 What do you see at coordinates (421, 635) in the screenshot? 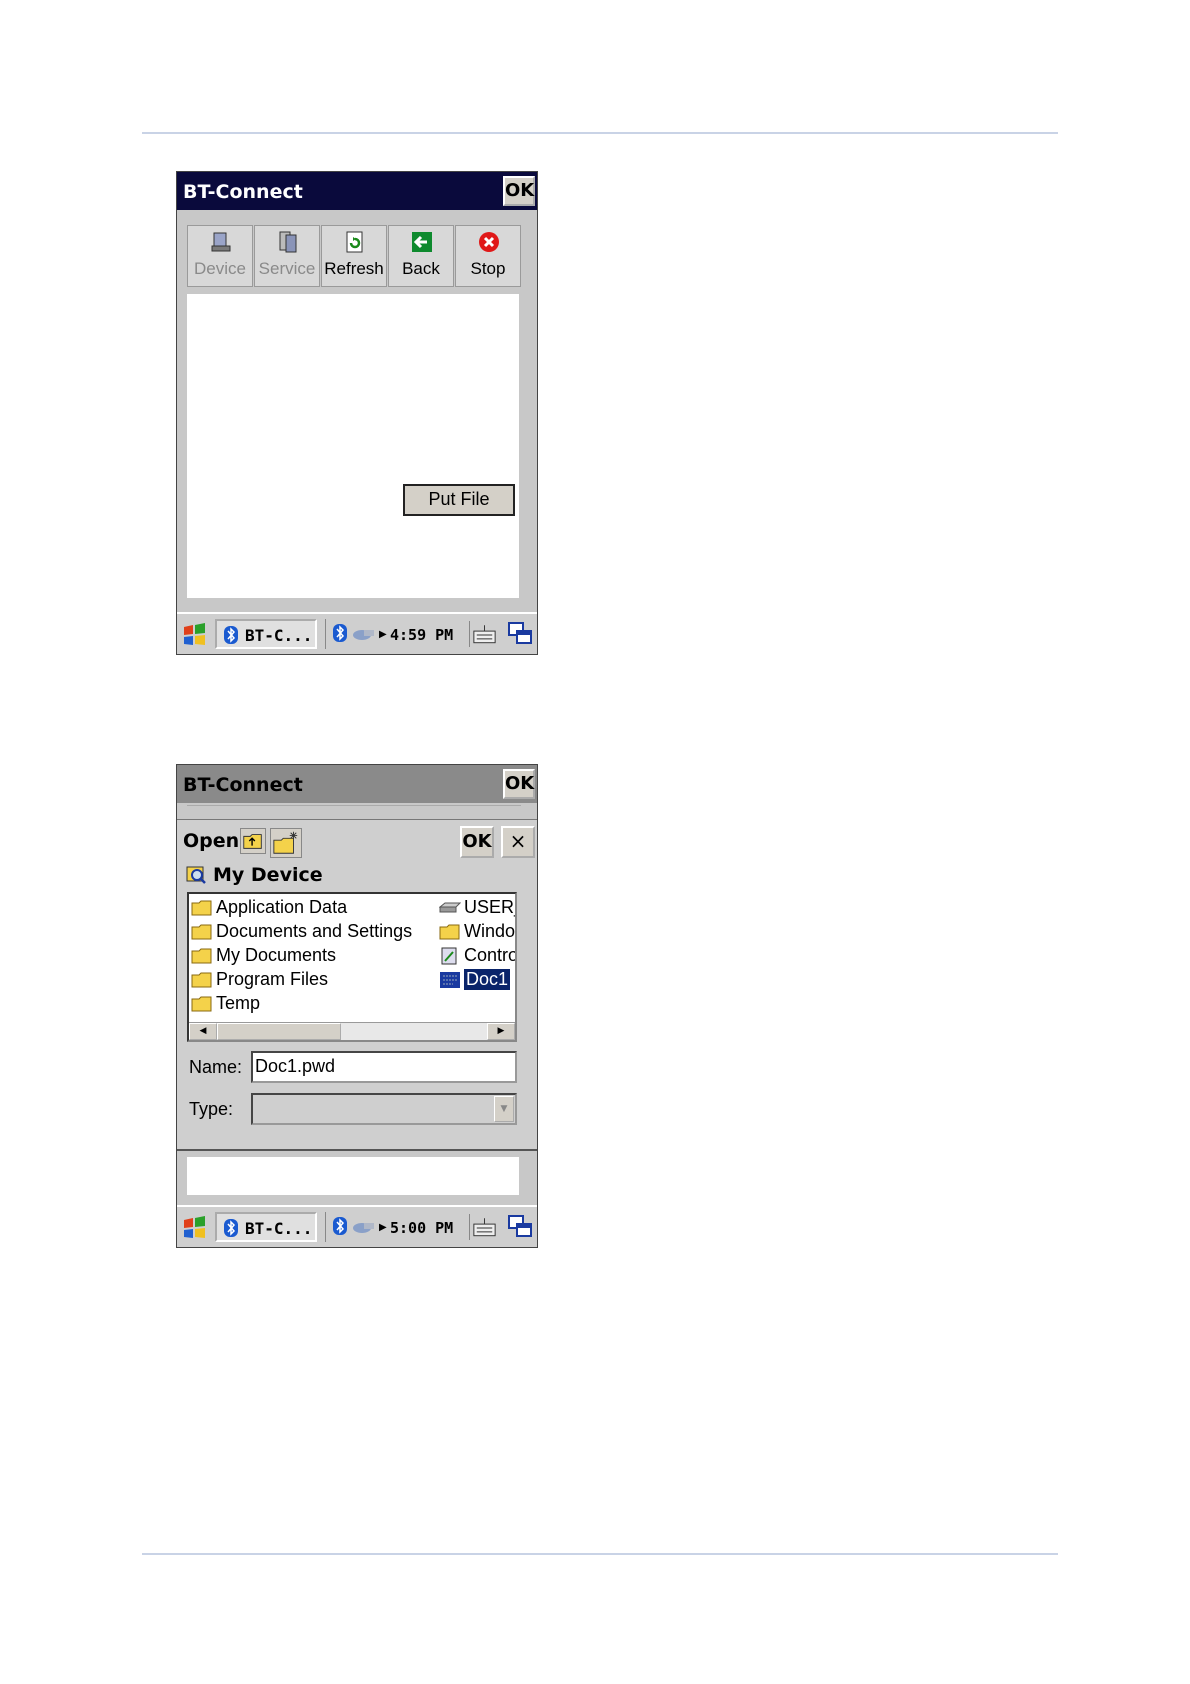
I see `clock: 4:59 PM` at bounding box center [421, 635].